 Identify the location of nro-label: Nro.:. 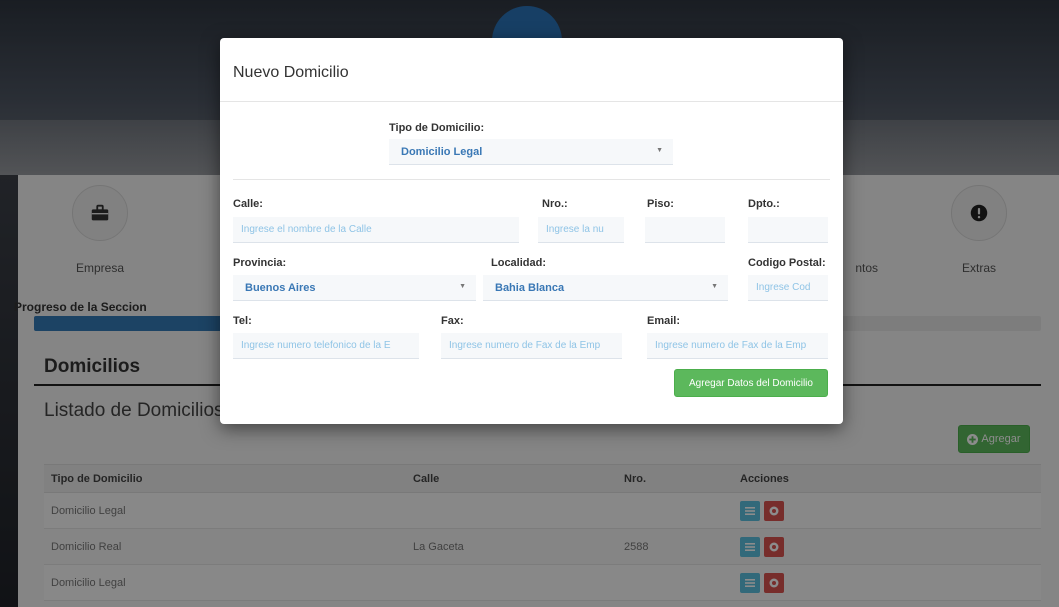
(555, 204).